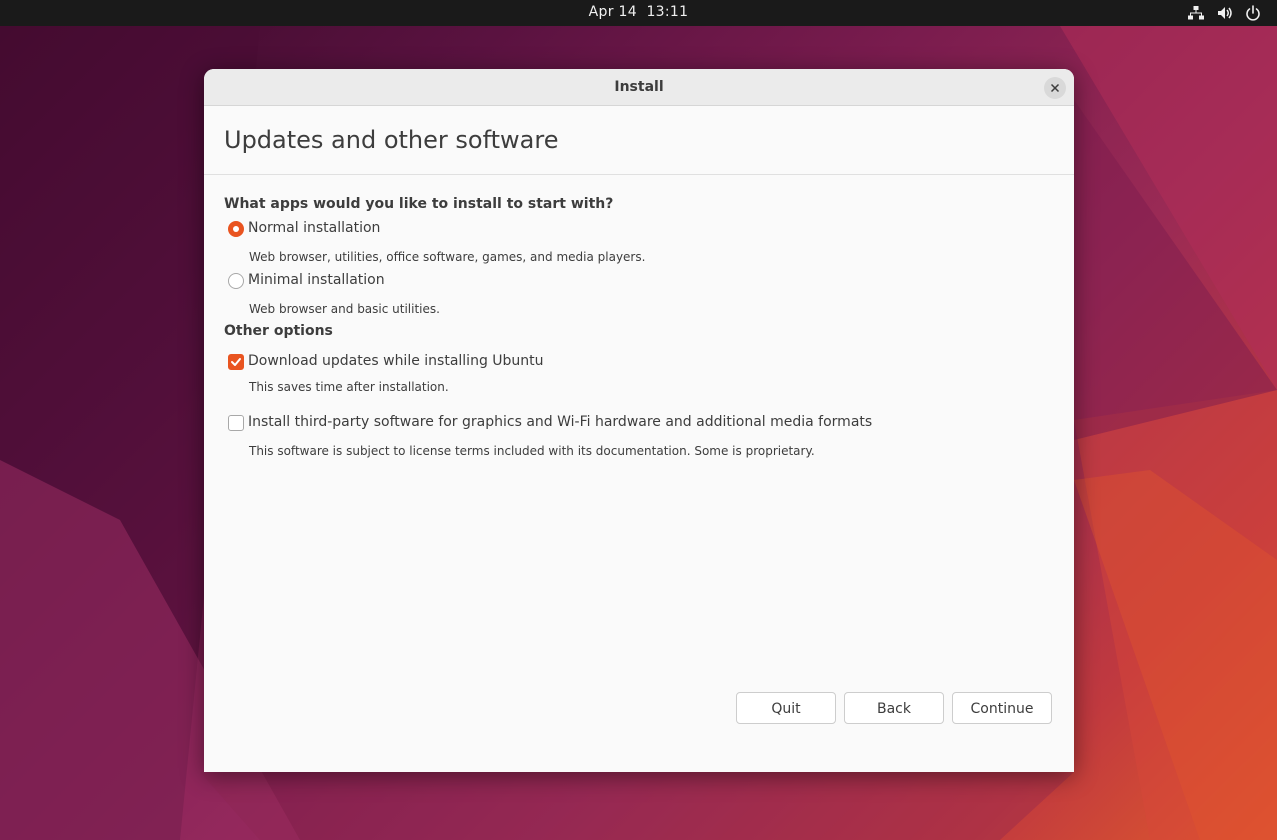  I want to click on download-updates-label: Download updates while installing Ubuntu, so click(396, 361).